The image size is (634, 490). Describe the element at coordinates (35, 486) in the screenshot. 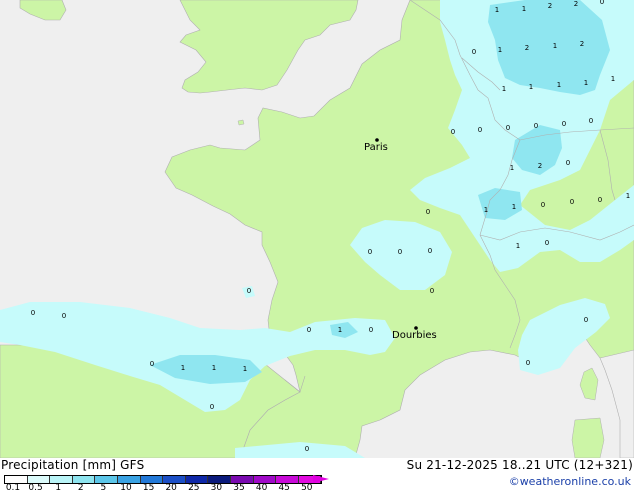

I see `legend-tick-label: 0.5` at that location.